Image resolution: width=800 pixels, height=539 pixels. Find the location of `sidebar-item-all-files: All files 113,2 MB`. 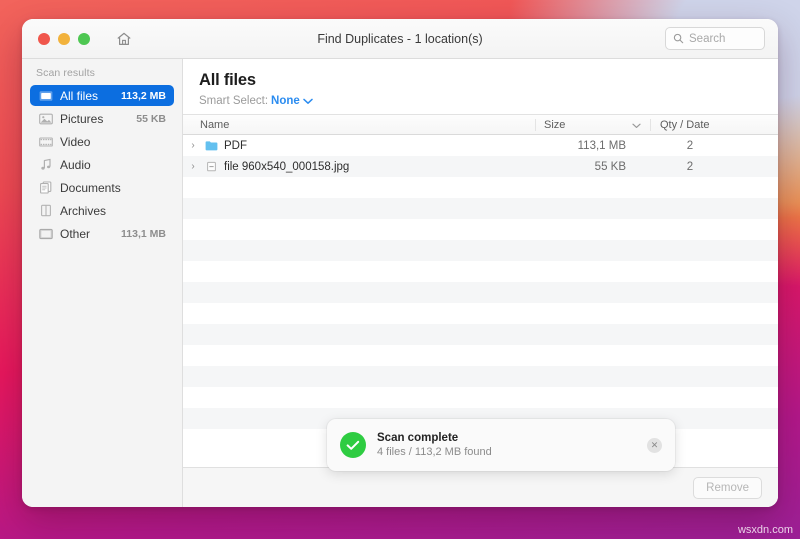

sidebar-item-all-files: All files 113,2 MB is located at coordinates (102, 95).